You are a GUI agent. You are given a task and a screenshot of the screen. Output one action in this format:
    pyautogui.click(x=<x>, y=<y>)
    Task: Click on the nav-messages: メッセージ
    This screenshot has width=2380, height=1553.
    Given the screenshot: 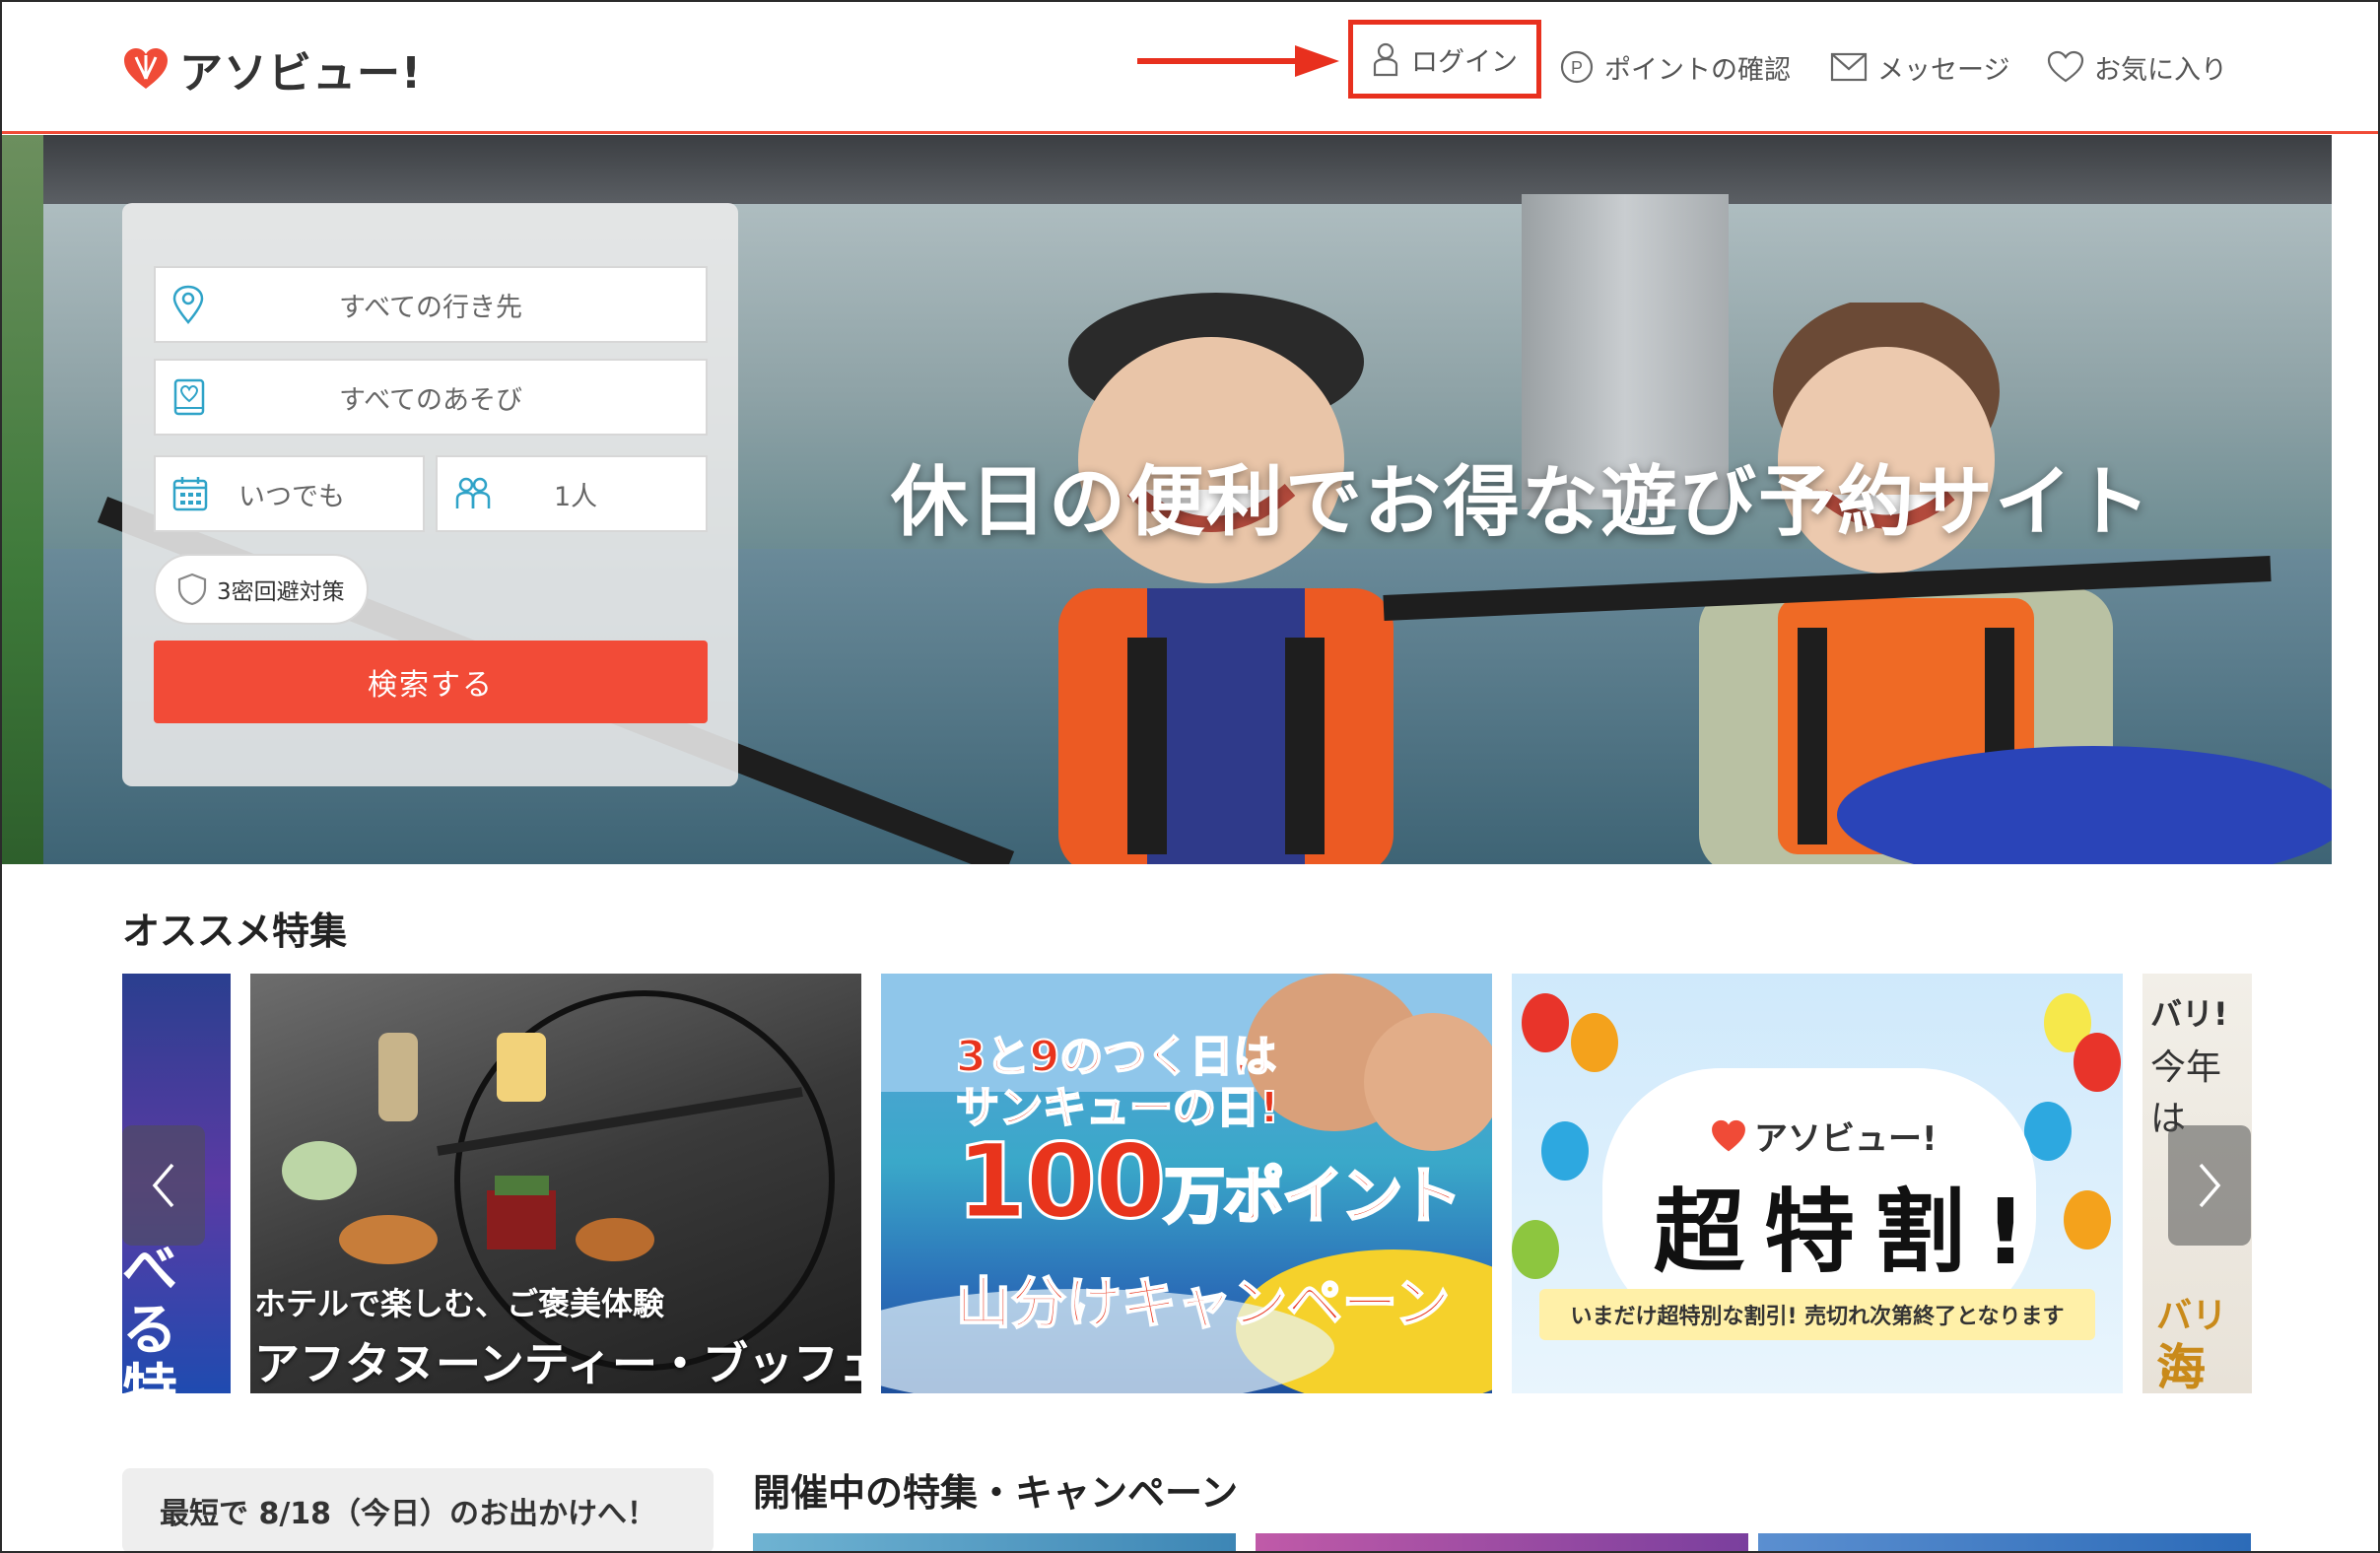 What is the action you would take?
    pyautogui.click(x=1919, y=67)
    